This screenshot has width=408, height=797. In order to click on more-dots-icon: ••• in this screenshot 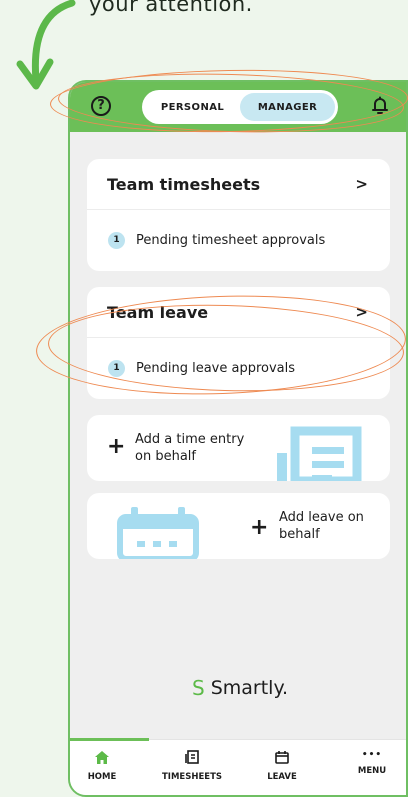, I will do `click(372, 755)`.